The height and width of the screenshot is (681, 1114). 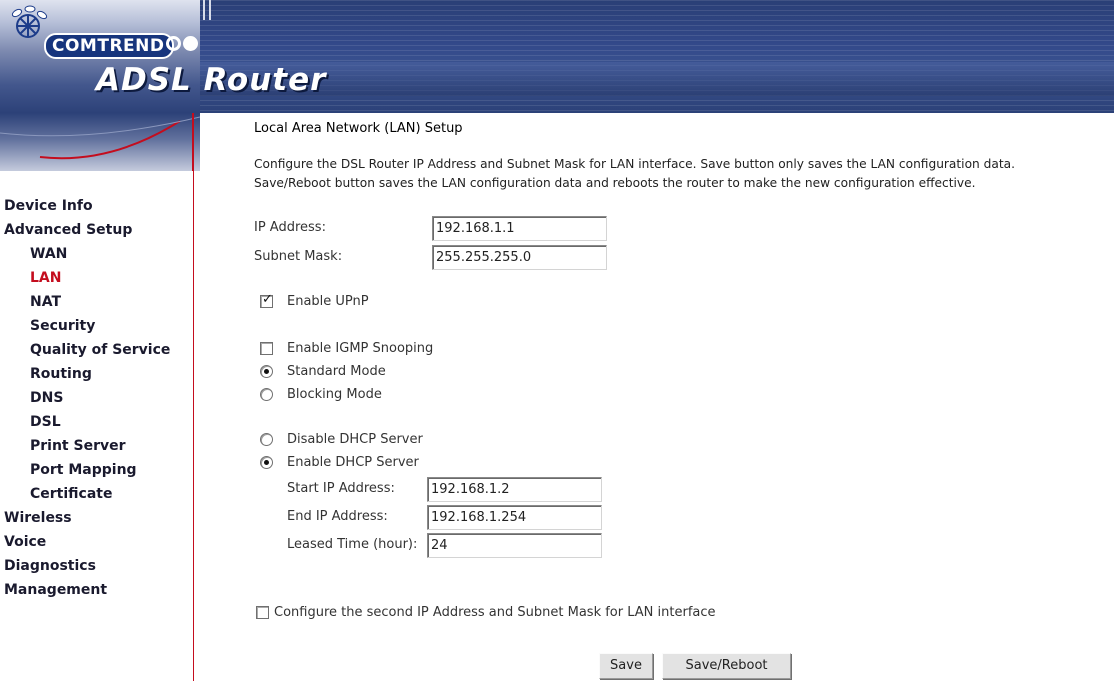 What do you see at coordinates (25, 542) in the screenshot?
I see `nav-voice: Voice` at bounding box center [25, 542].